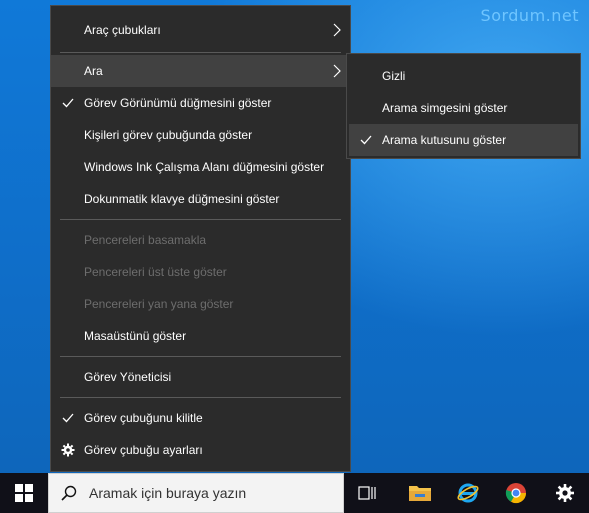  I want to click on menu-item-taskbar-settings: Görev çubuğu ayarları, so click(200, 450).